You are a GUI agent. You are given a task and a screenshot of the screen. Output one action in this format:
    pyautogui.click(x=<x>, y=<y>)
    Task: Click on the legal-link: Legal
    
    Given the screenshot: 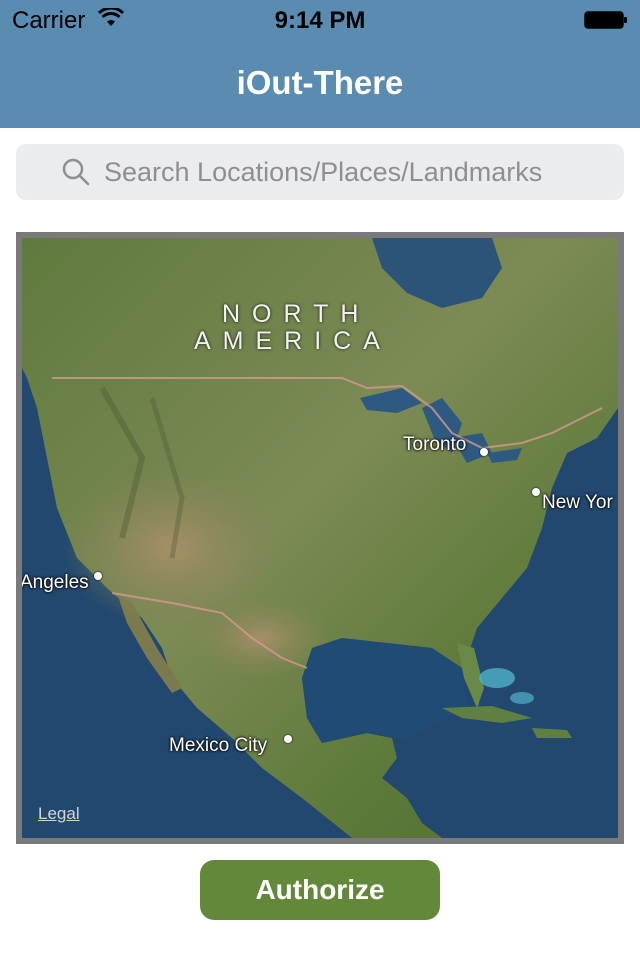 What is the action you would take?
    pyautogui.click(x=59, y=814)
    